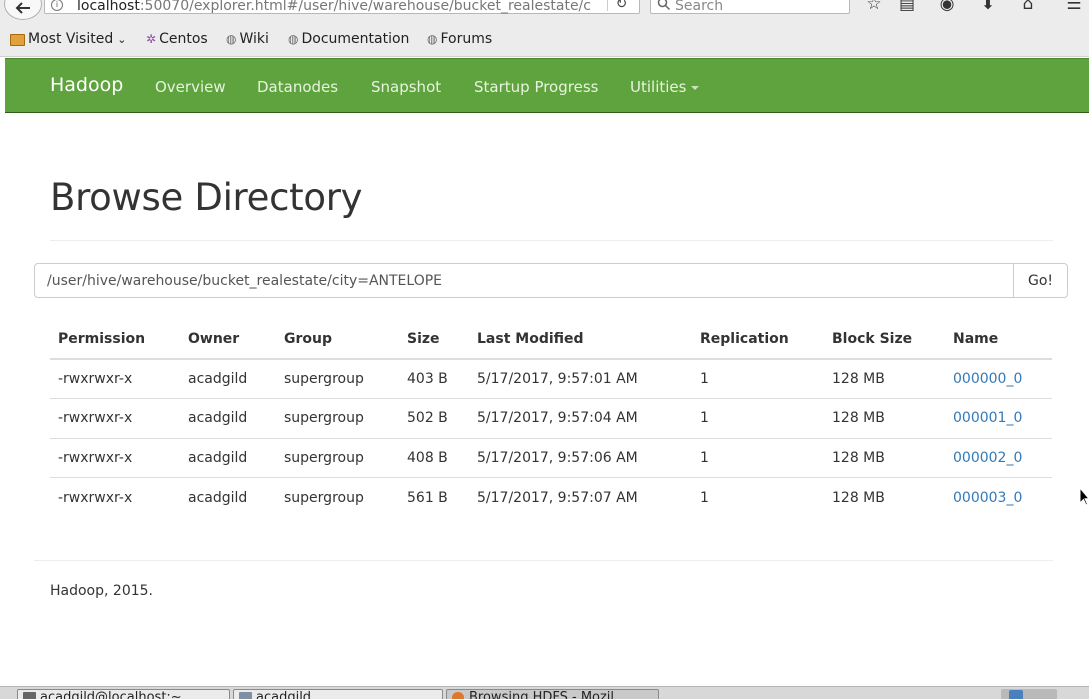 The width and height of the screenshot is (1089, 699). I want to click on workspace-icon, so click(1016, 694).